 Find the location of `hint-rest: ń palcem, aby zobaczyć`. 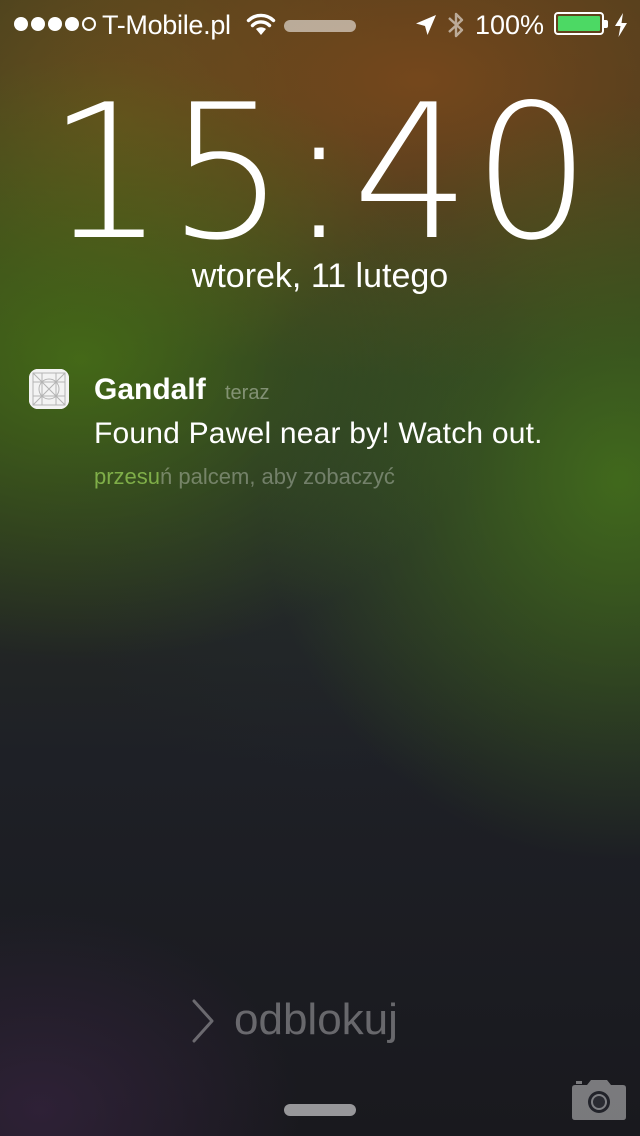

hint-rest: ń palcem, aby zobaczyć is located at coordinates (277, 476).